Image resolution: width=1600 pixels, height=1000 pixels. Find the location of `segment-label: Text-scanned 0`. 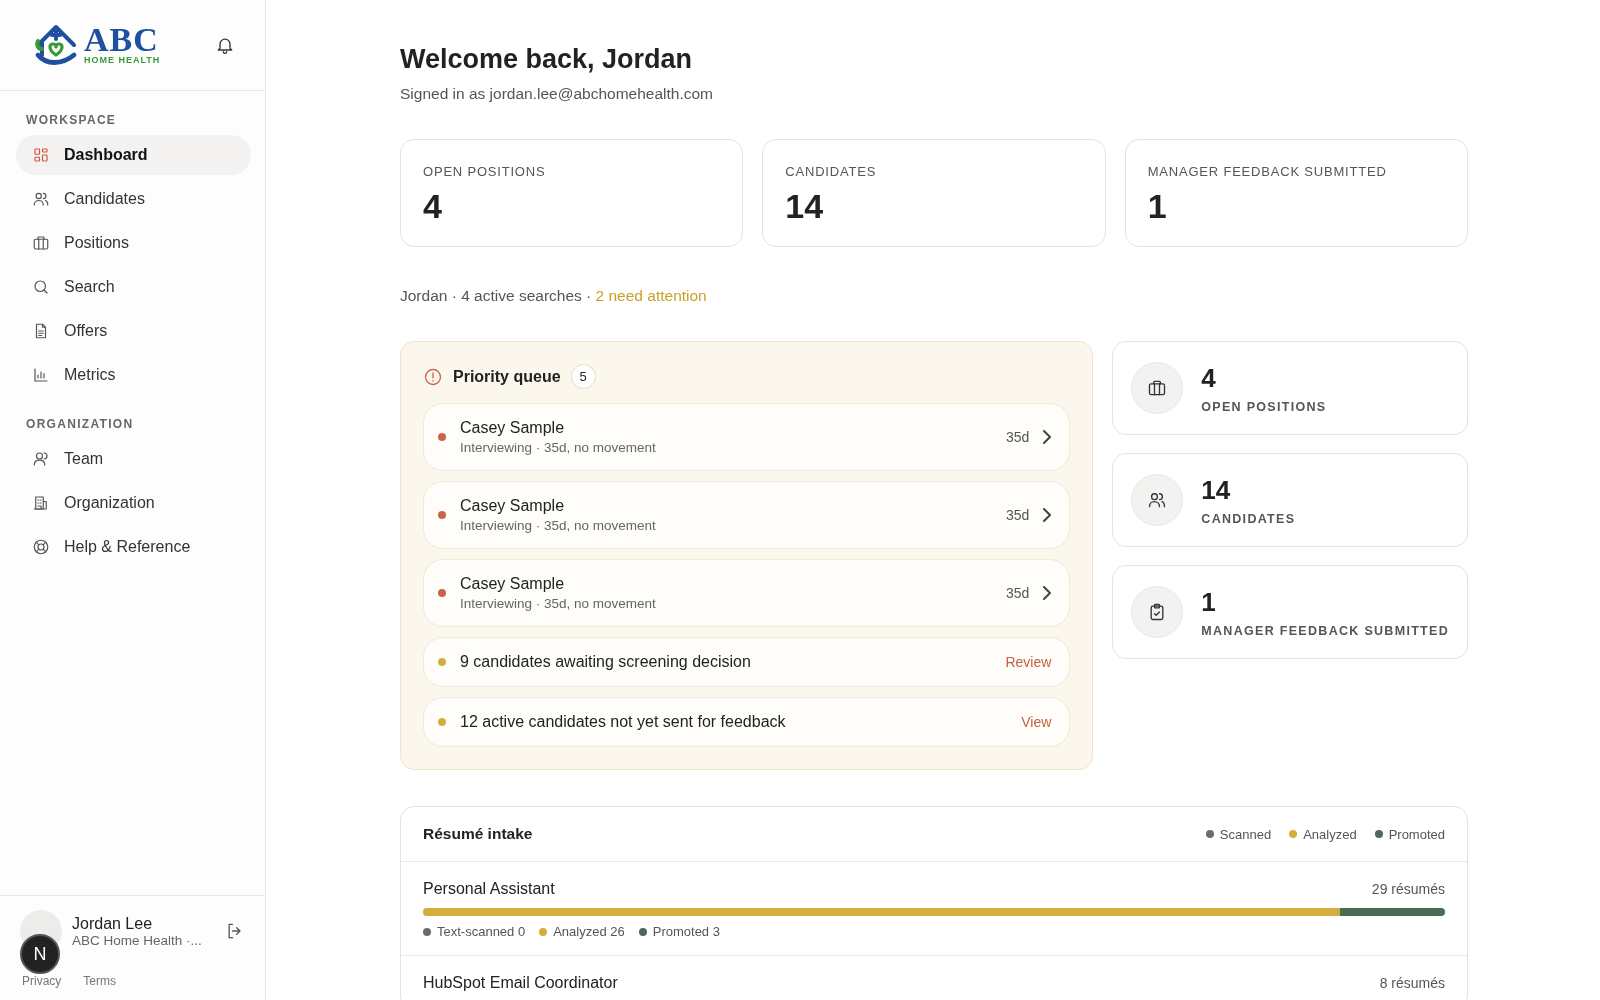

segment-label: Text-scanned 0 is located at coordinates (481, 931).